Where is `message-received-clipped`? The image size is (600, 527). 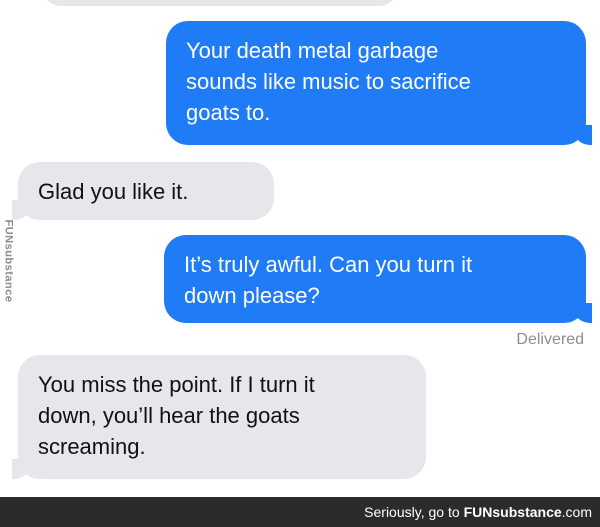
message-received-clipped is located at coordinates (220, 3).